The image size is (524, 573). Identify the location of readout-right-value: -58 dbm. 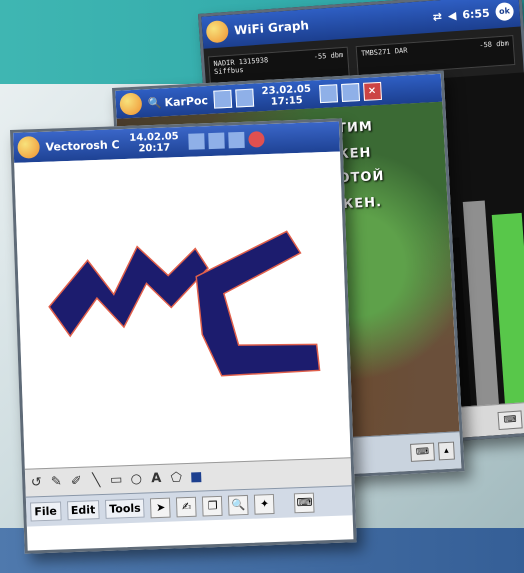
(494, 44).